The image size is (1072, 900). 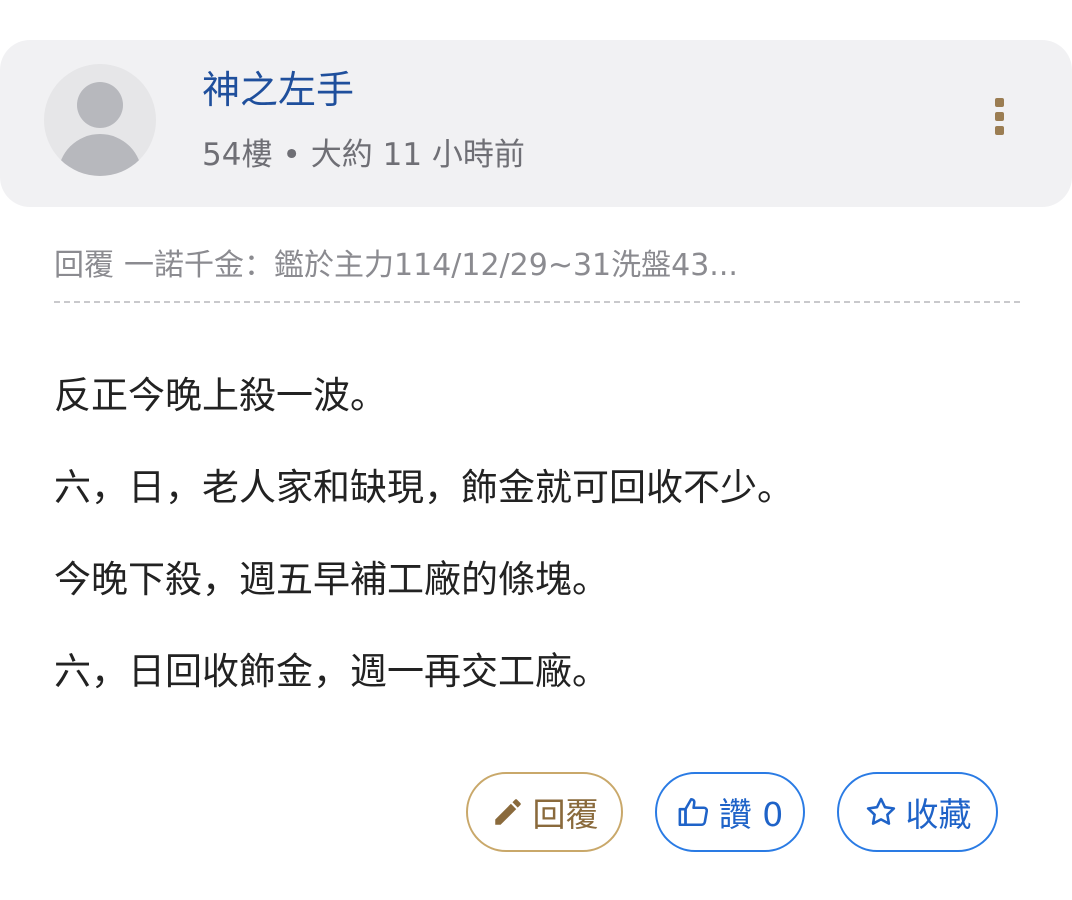 I want to click on reply-button: 回覆, so click(x=544, y=812).